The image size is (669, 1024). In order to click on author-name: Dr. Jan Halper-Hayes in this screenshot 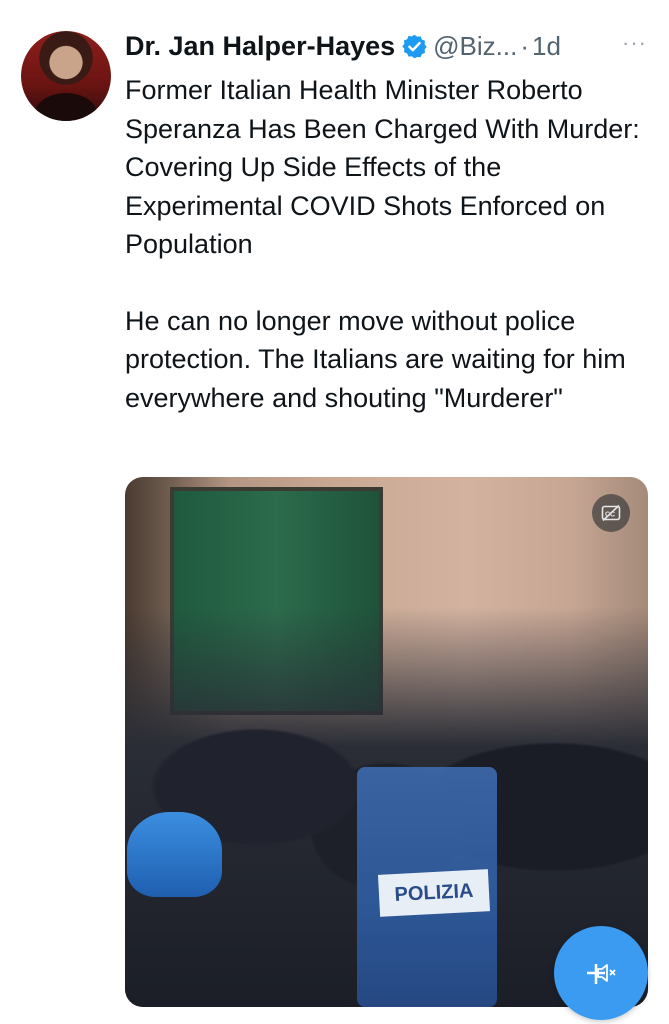, I will do `click(260, 46)`.